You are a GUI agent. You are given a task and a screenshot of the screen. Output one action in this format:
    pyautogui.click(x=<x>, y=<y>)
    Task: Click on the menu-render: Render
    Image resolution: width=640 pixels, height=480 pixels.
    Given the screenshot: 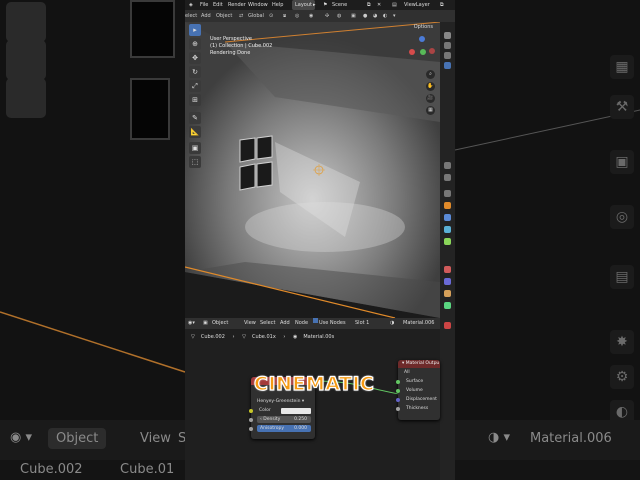 What is the action you would take?
    pyautogui.click(x=237, y=5)
    